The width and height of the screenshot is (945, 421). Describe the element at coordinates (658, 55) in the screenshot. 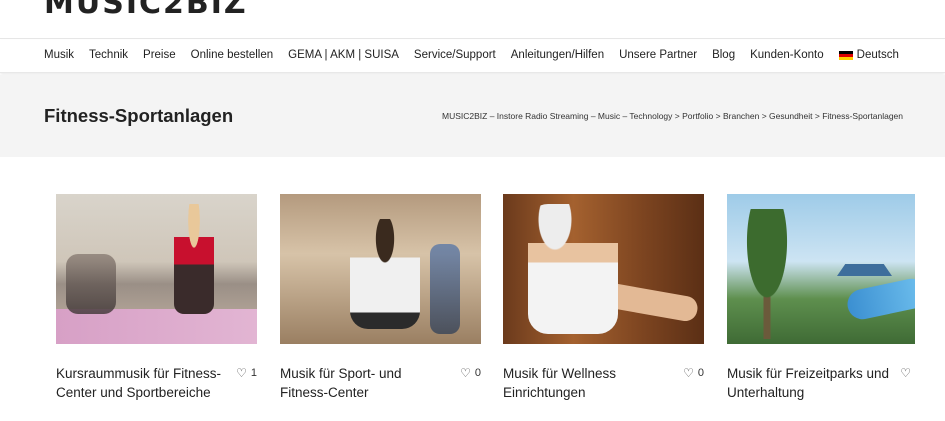

I see `nav-item-partner: Unsere Partner` at that location.